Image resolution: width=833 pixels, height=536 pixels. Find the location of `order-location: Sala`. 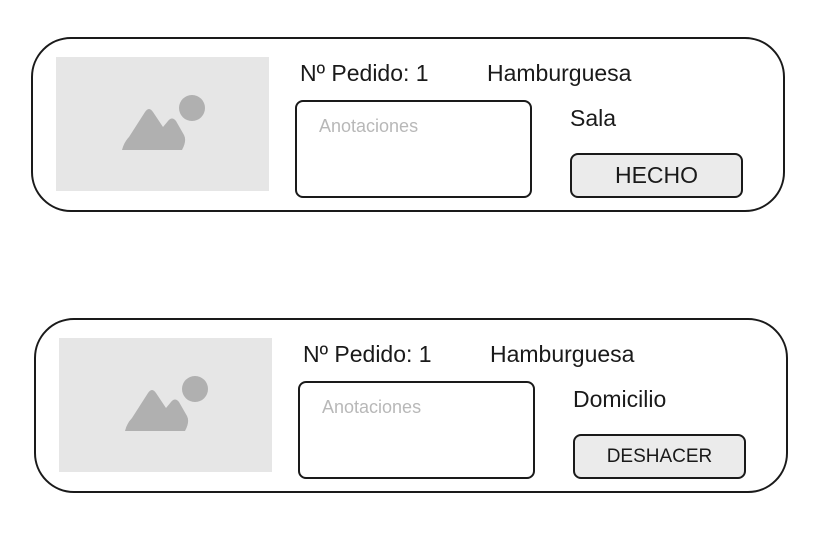

order-location: Sala is located at coordinates (593, 118).